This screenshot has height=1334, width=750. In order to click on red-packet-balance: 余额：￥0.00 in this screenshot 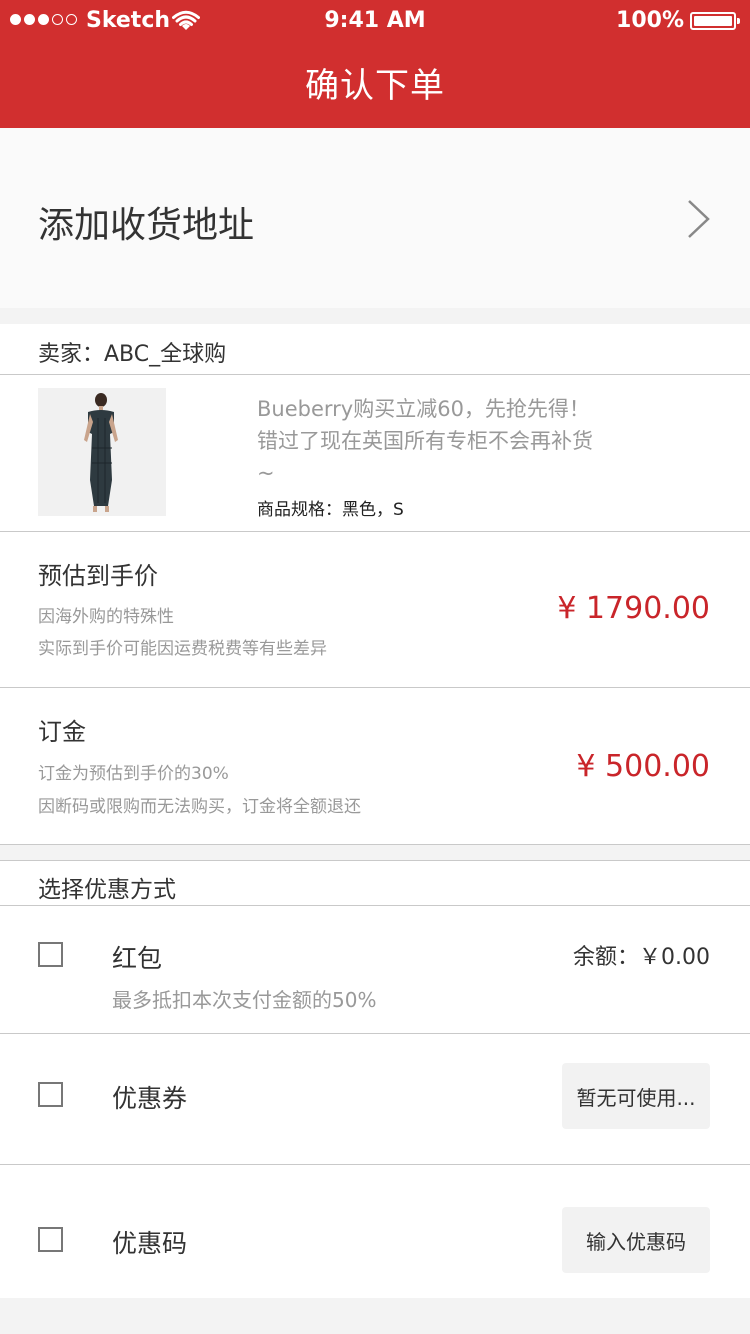, I will do `click(641, 957)`.